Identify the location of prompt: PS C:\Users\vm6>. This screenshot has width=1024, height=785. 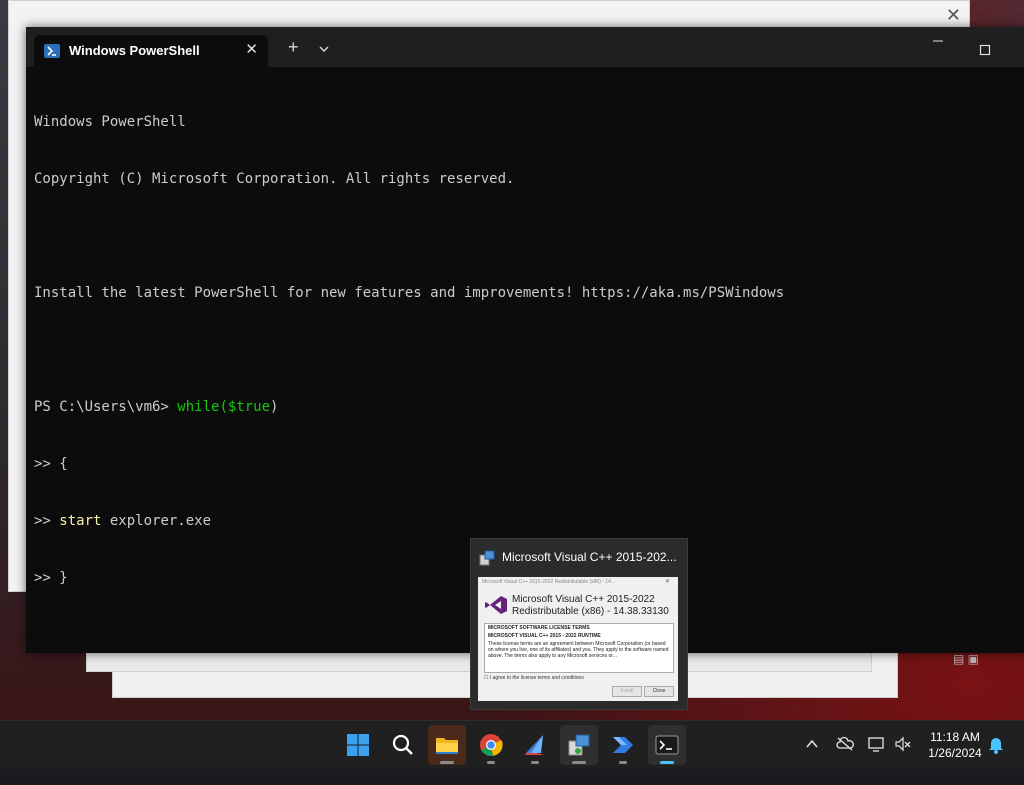
(106, 407).